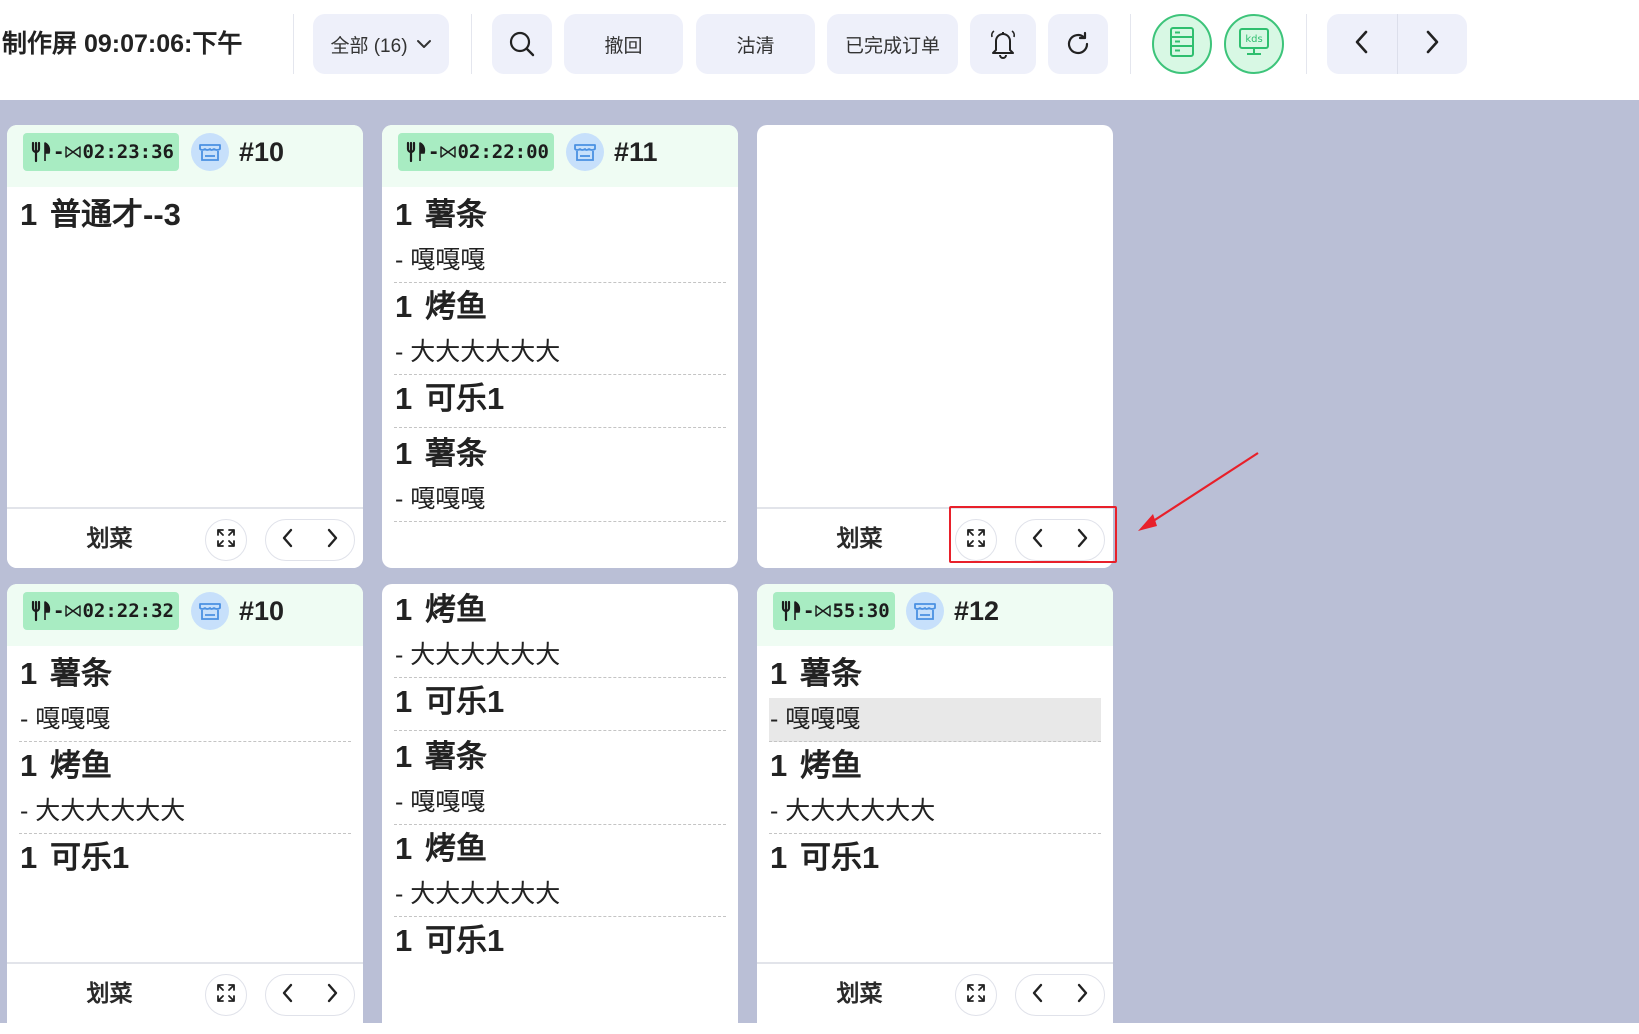 The image size is (1639, 1034). I want to click on item-modifier: - 嘎嘎嘎, so click(560, 500).